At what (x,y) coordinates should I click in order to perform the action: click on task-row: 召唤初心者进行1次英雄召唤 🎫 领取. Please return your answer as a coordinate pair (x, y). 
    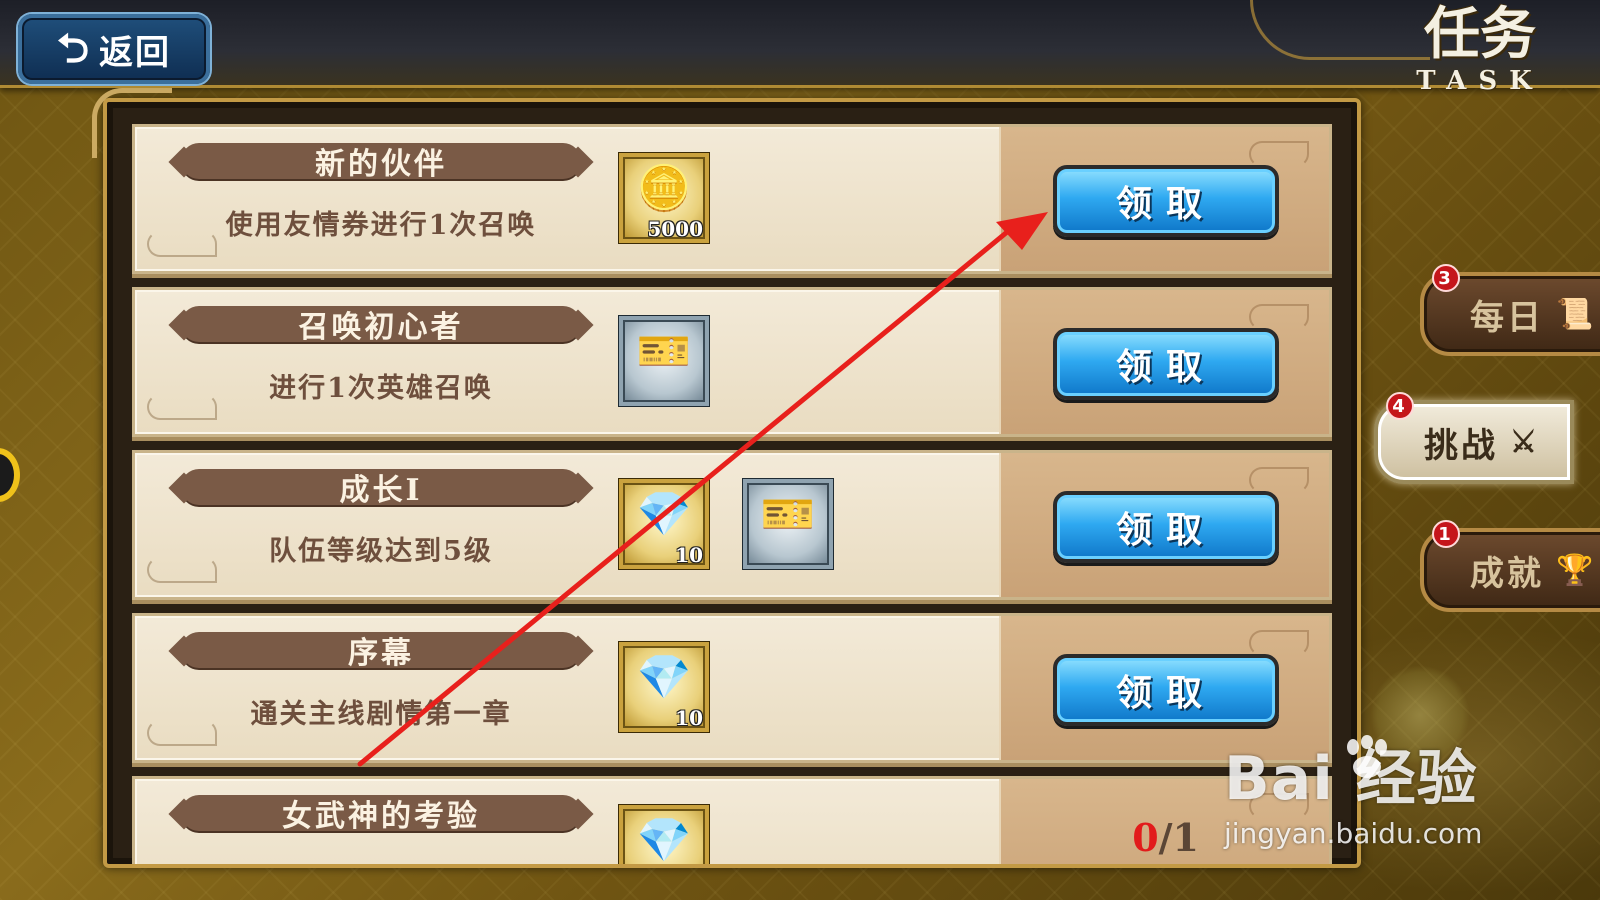
    Looking at the image, I should click on (732, 362).